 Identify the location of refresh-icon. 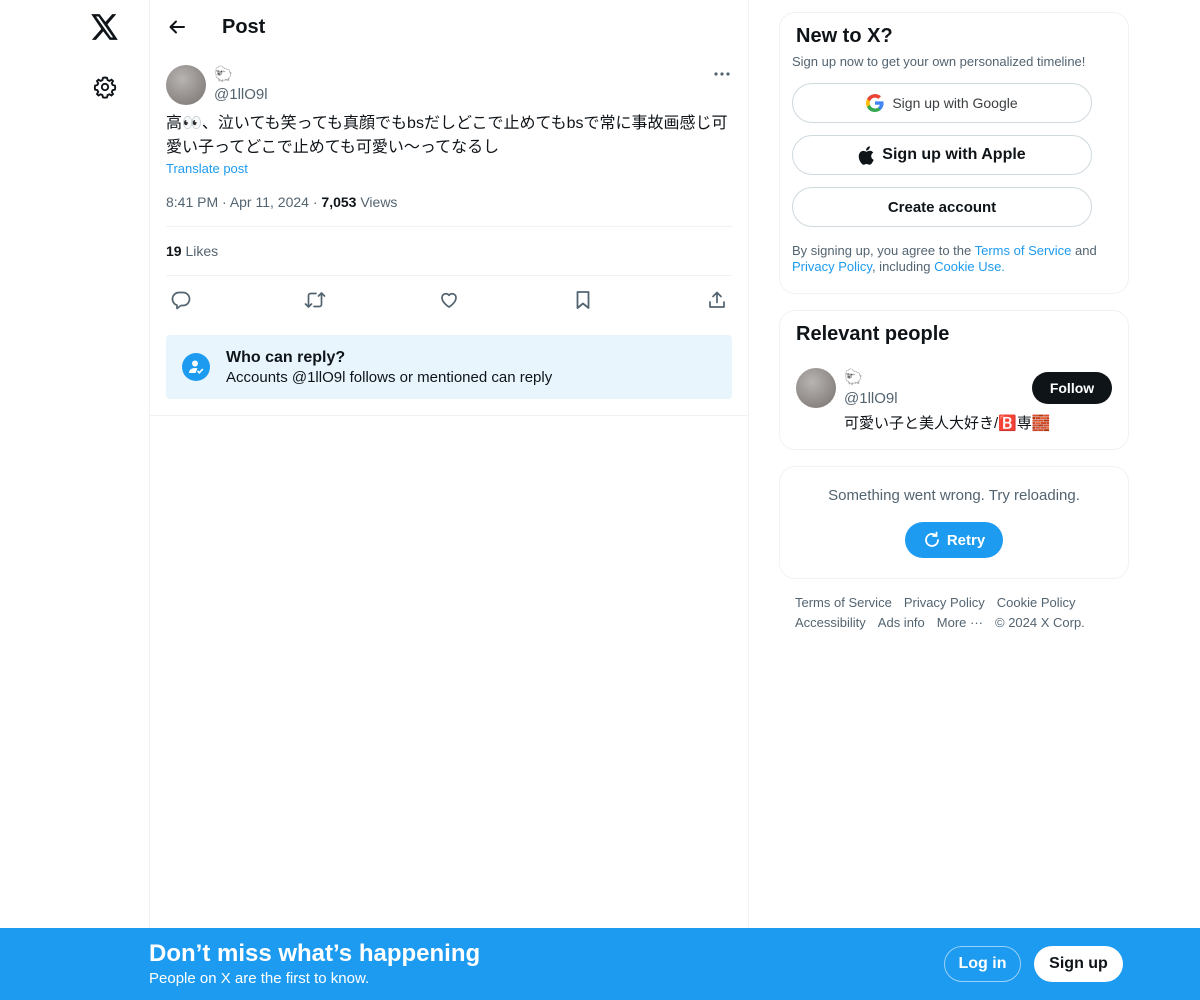
(931, 539).